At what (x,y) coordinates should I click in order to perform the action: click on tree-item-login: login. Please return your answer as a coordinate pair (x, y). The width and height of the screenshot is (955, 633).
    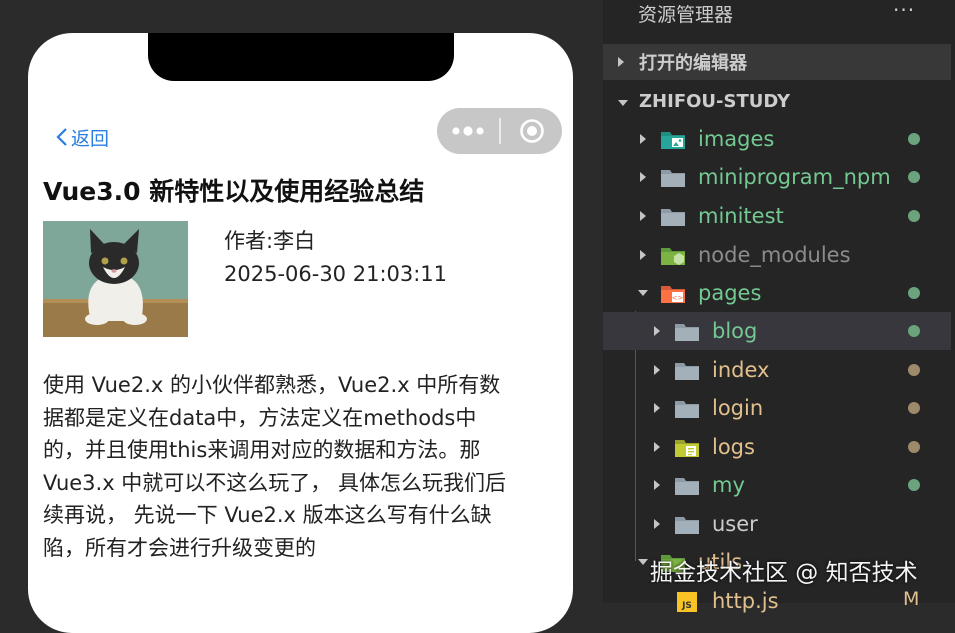
    Looking at the image, I should click on (777, 408).